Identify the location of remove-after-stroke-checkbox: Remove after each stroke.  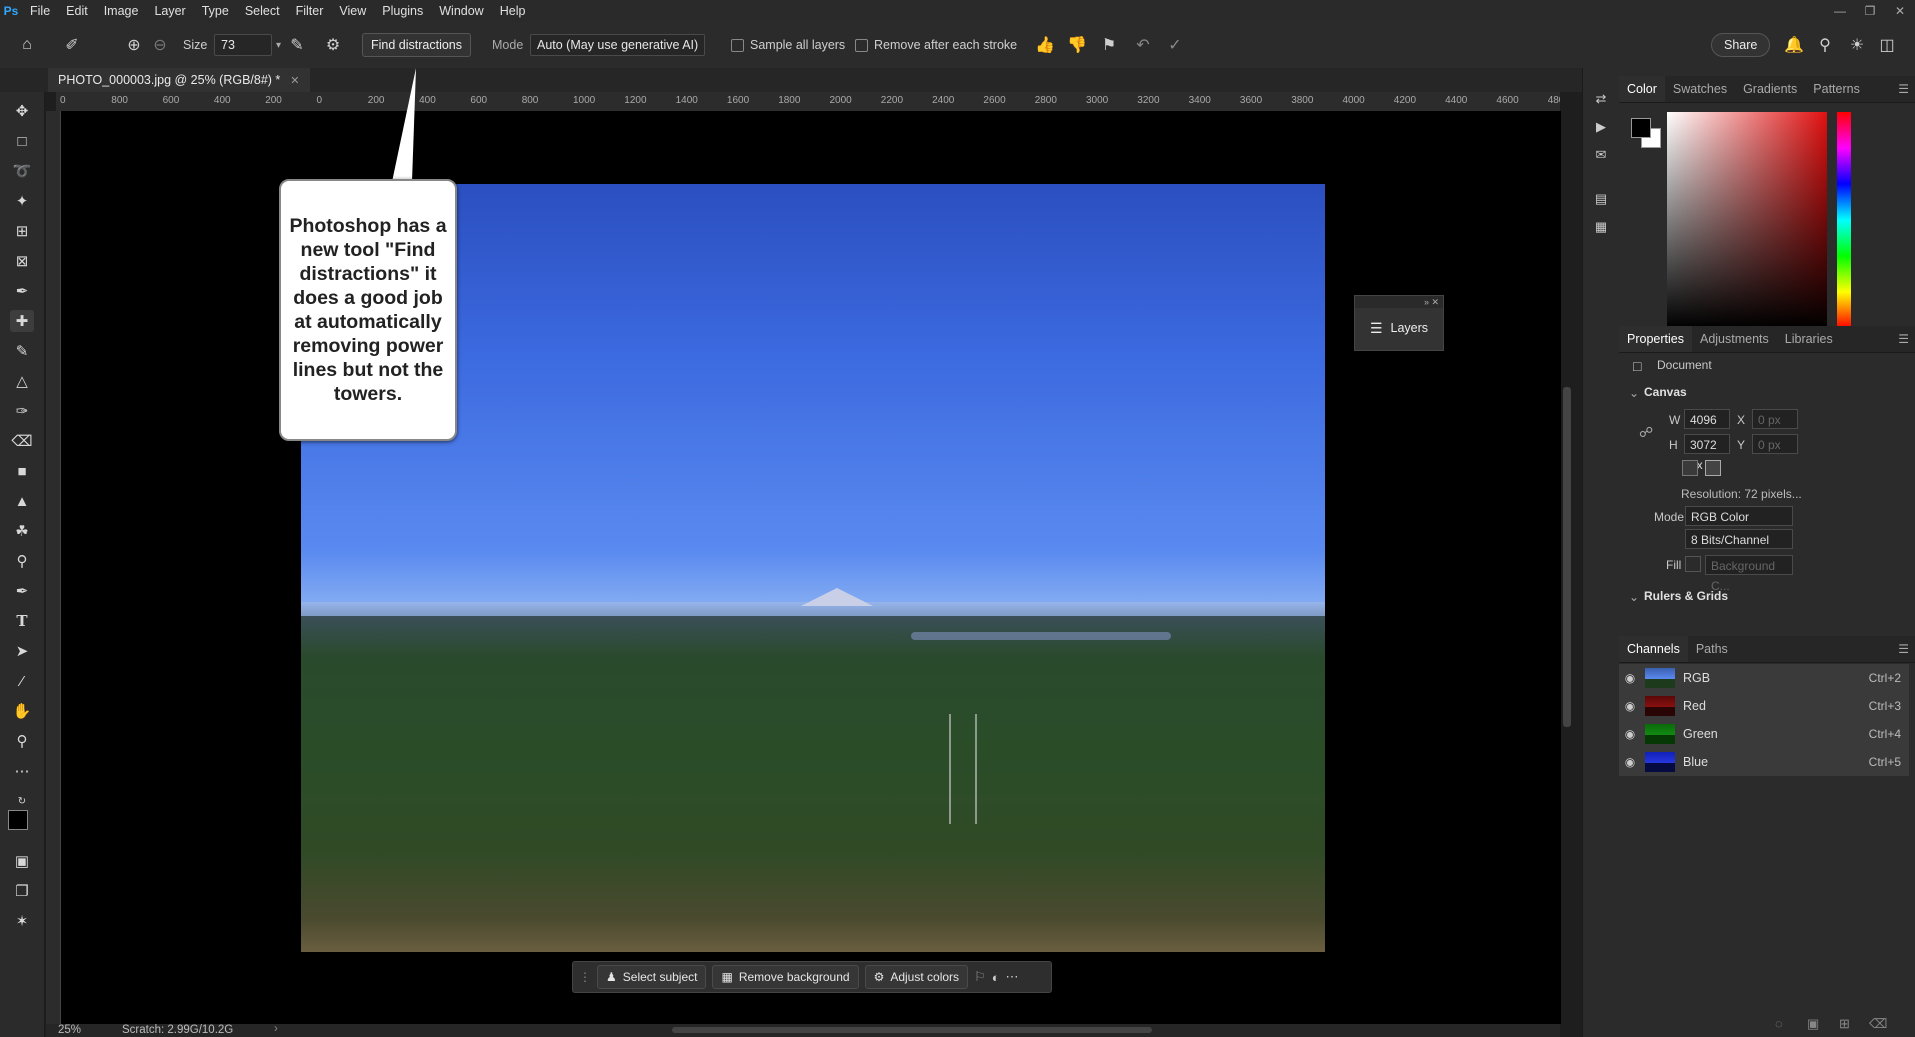
(936, 45).